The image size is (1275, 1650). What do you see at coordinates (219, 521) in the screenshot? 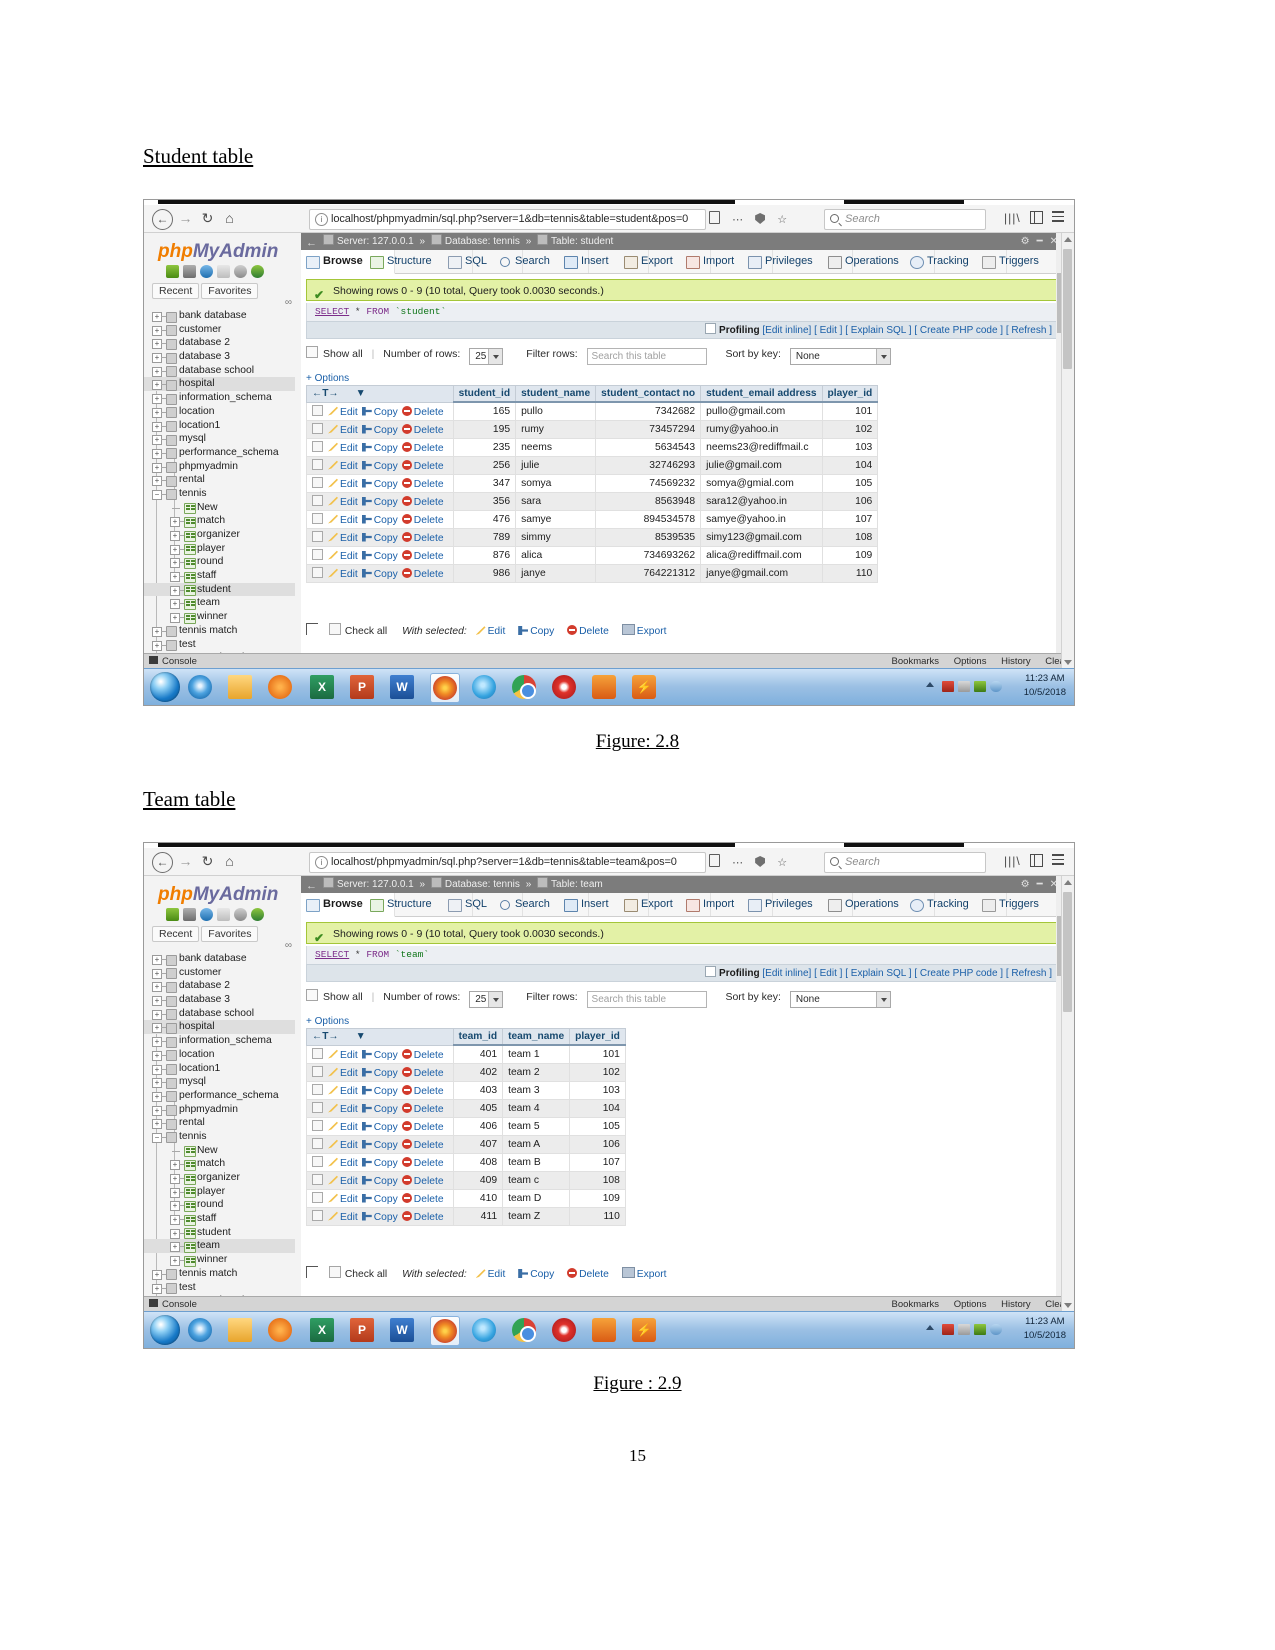
I see `db-tree-table-match: + match` at bounding box center [219, 521].